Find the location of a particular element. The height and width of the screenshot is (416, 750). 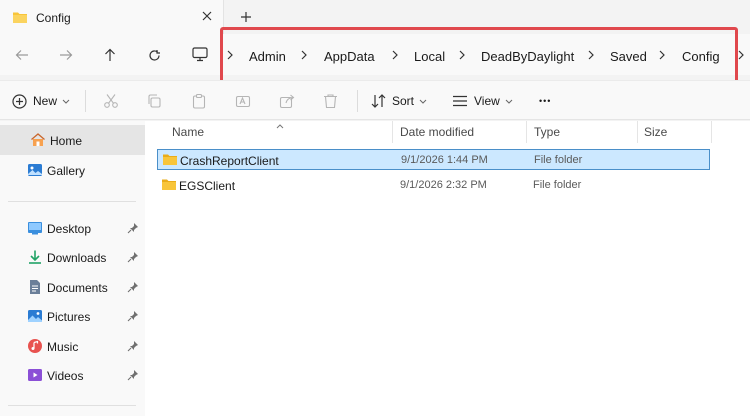

sort-button: Sort is located at coordinates (399, 101).